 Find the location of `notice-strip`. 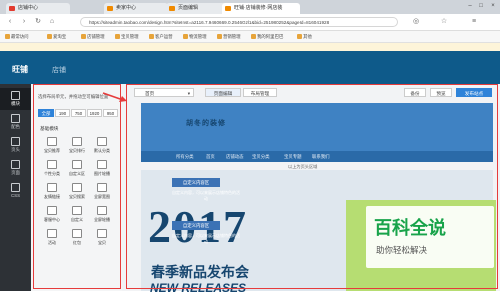

notice-strip is located at coordinates (250, 47).